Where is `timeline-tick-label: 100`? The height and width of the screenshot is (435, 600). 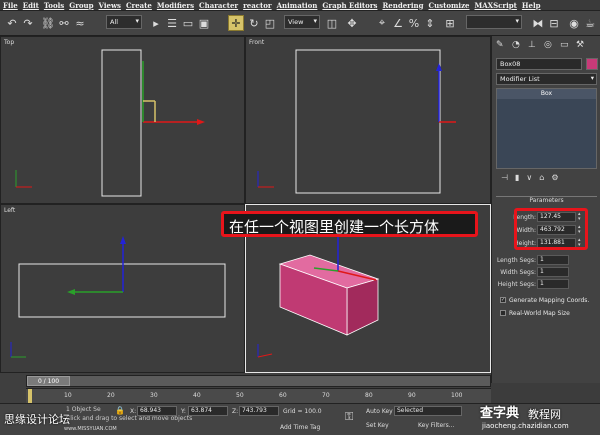
timeline-tick-label: 100 is located at coordinates (457, 395).